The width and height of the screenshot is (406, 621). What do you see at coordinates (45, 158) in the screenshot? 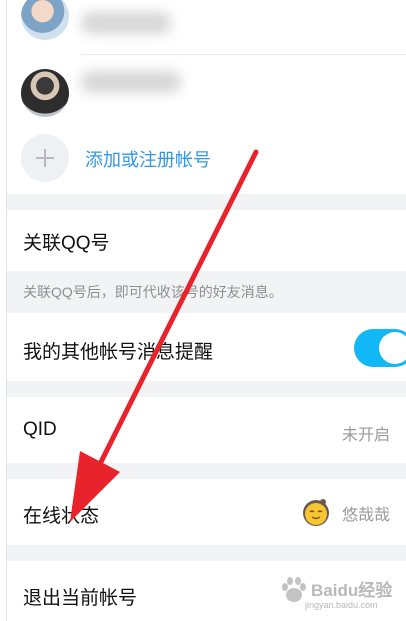
I see `plus-icon` at bounding box center [45, 158].